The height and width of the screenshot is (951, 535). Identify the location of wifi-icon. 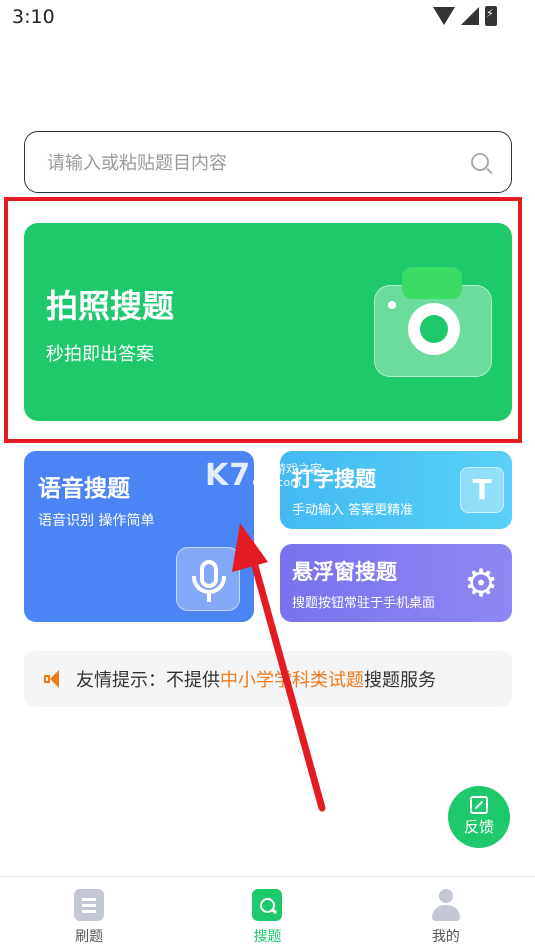
(444, 16).